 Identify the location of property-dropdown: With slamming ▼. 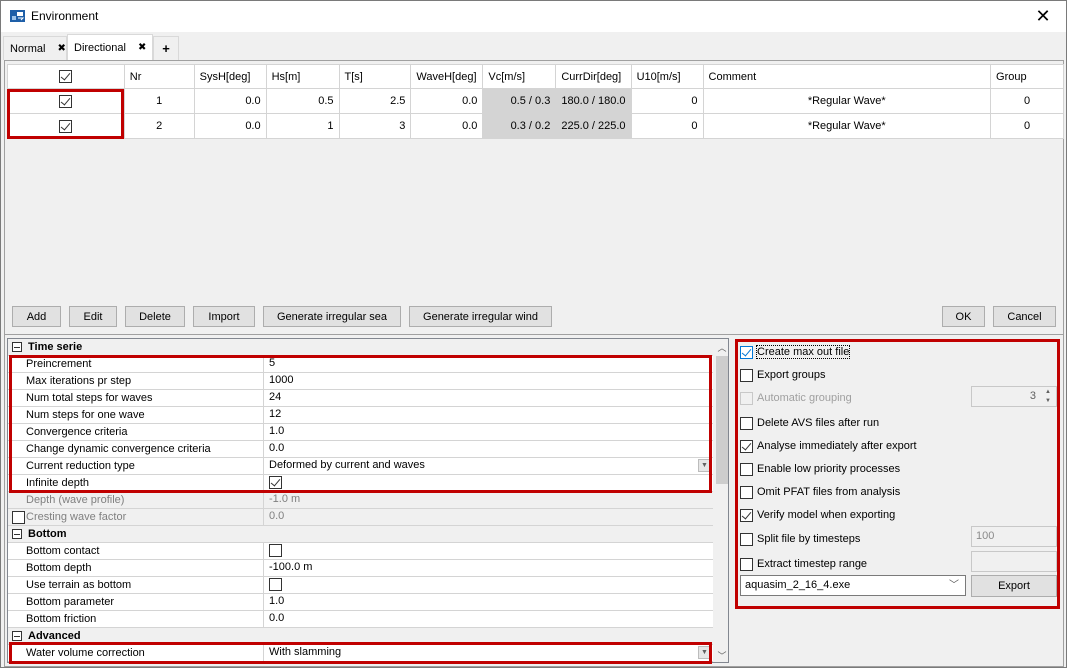
(488, 653).